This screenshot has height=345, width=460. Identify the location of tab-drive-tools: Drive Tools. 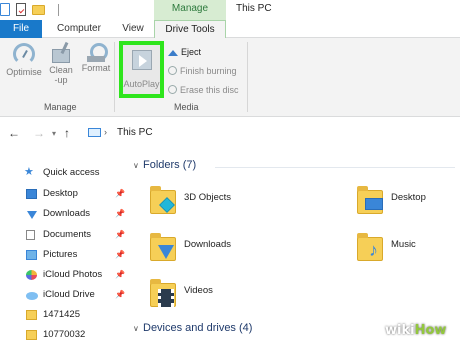
(190, 29).